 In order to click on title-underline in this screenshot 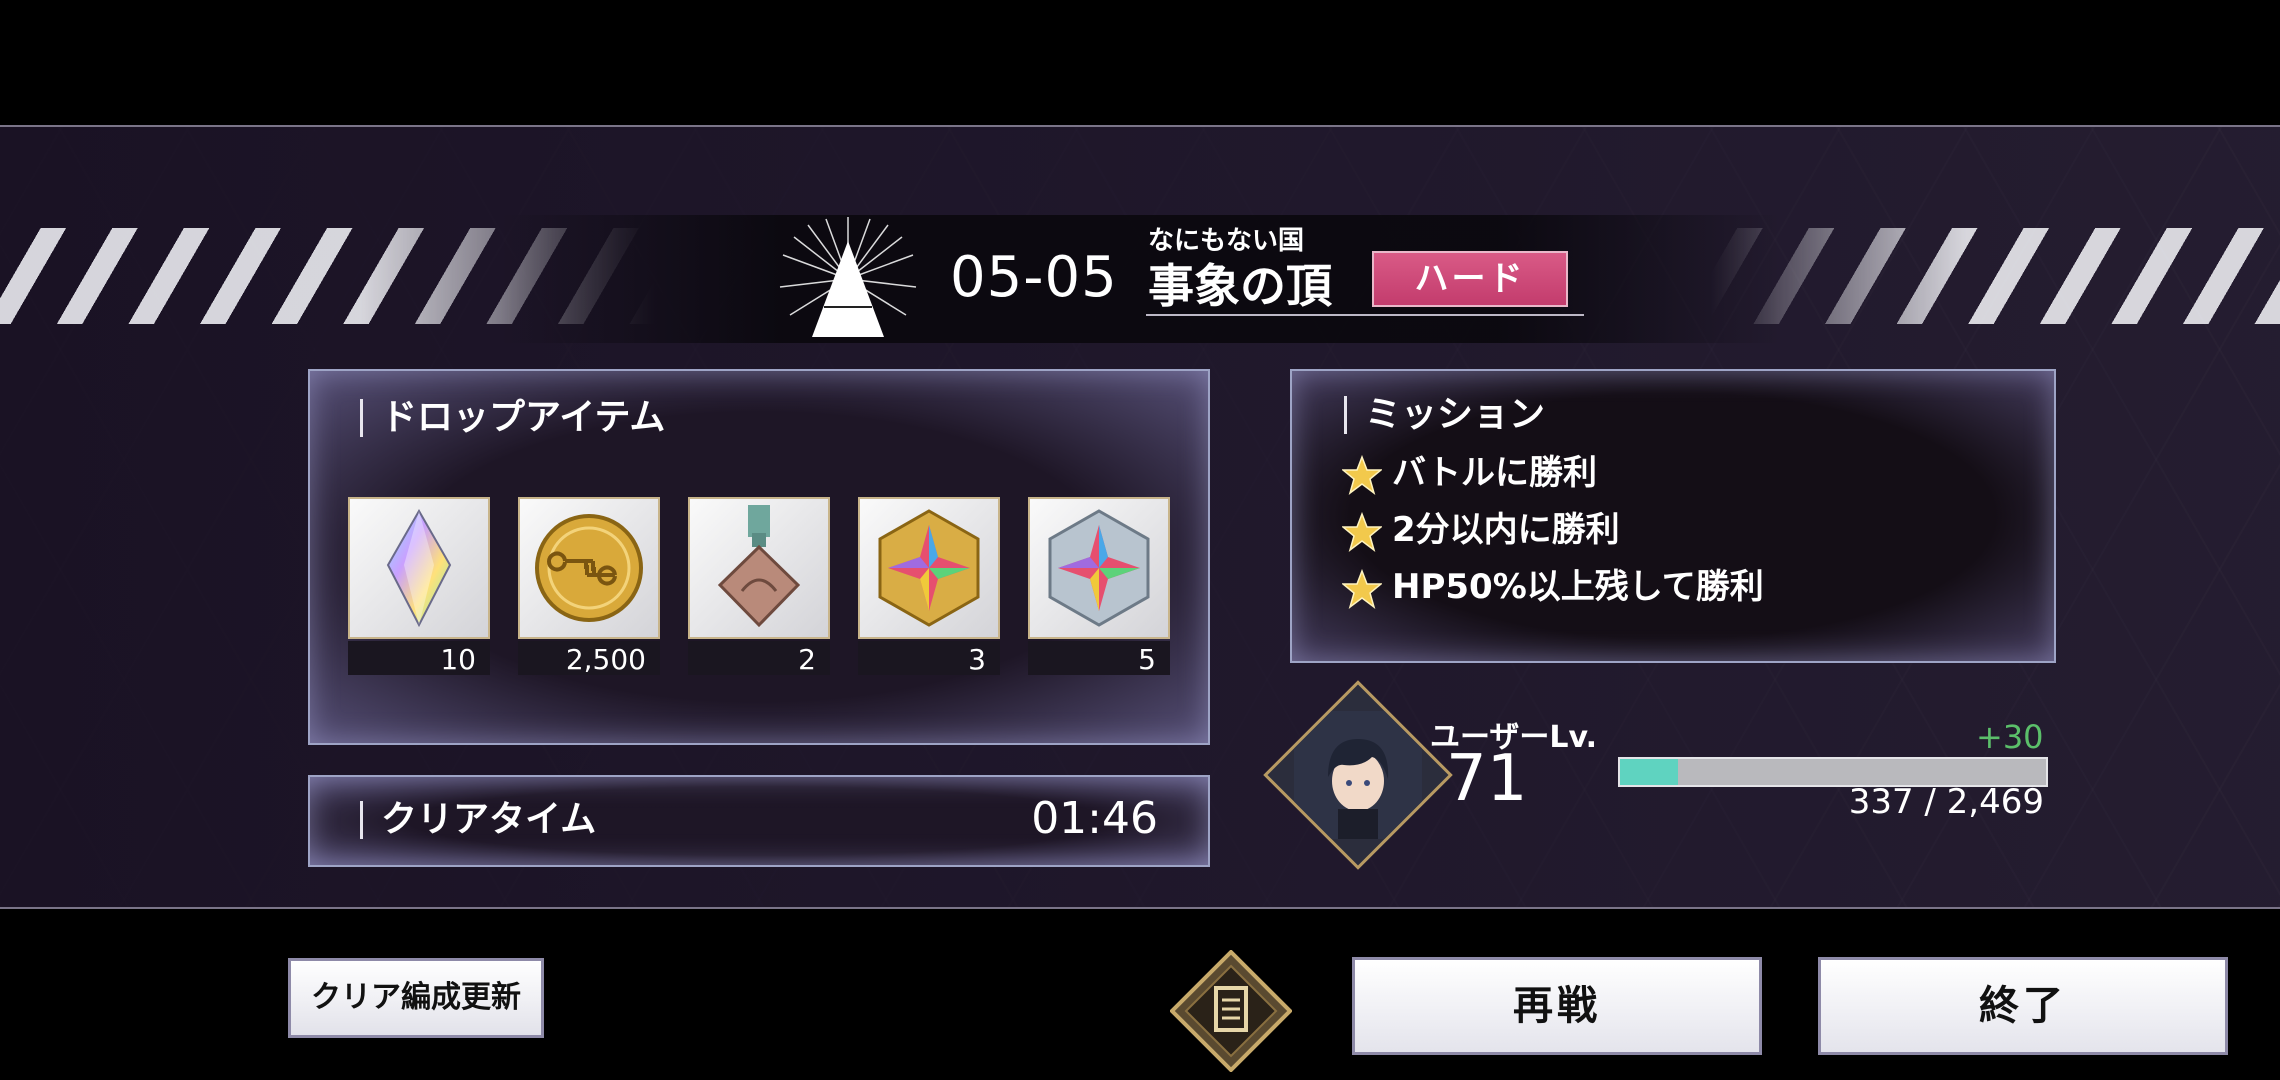, I will do `click(1365, 315)`.